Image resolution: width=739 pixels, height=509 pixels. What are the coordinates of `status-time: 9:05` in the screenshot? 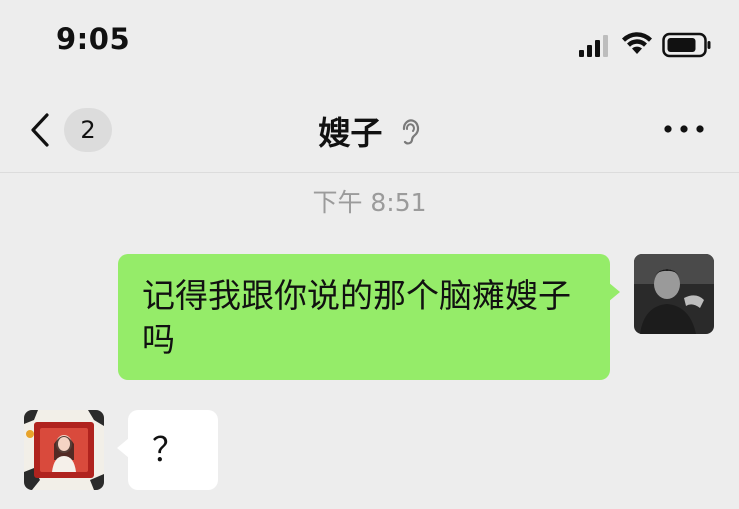 It's located at (93, 39).